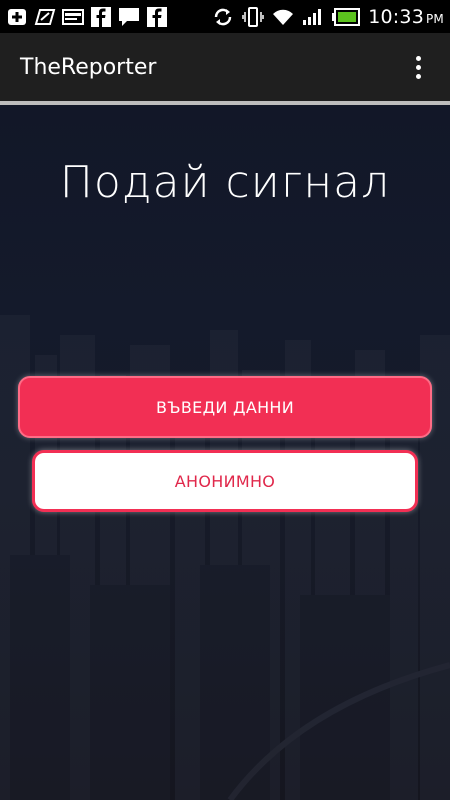  I want to click on flag-icon, so click(45, 17).